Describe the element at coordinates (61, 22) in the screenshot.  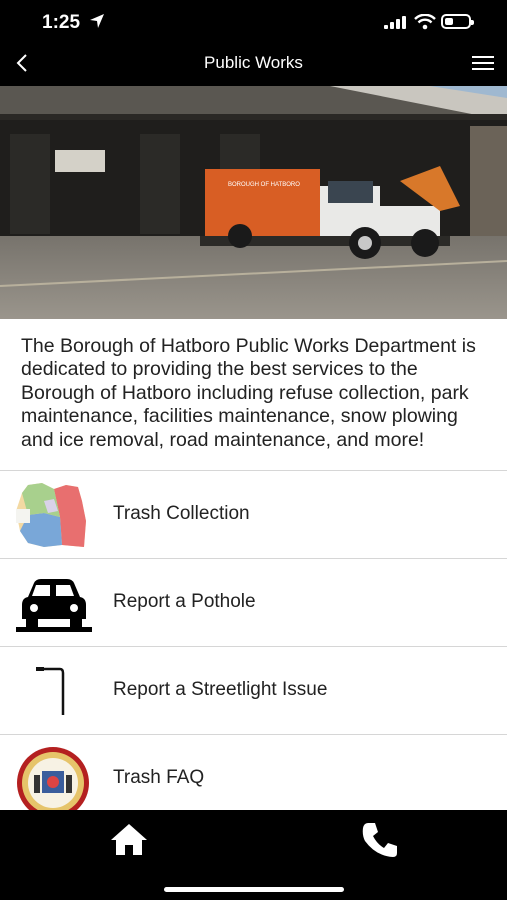
I see `status-time: 1:25` at that location.